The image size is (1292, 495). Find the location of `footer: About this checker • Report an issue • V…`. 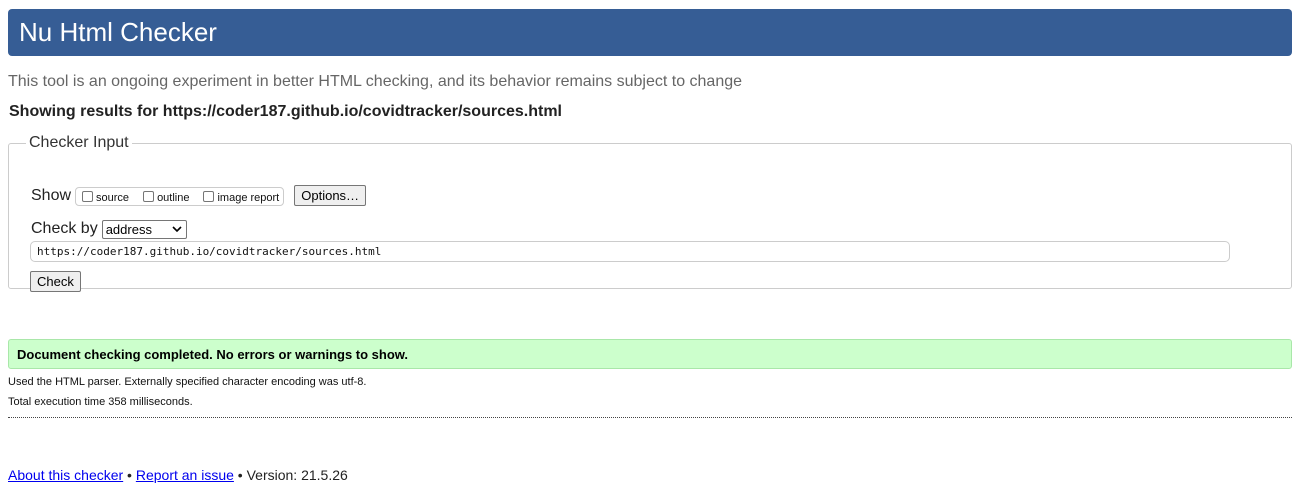

footer: About this checker • Report an issue • V… is located at coordinates (178, 475).